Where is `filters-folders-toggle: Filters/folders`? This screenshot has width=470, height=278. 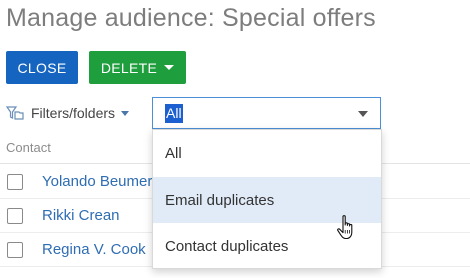
filters-folders-toggle: Filters/folders is located at coordinates (68, 113).